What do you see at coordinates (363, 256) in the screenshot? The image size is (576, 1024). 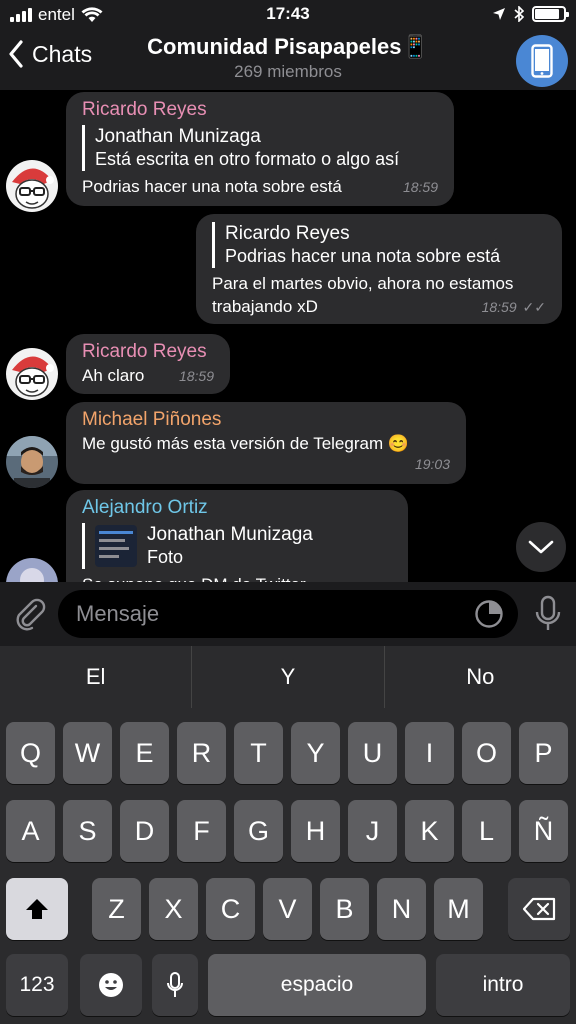 I see `reply-text: Podrias hacer una nota sobre está` at bounding box center [363, 256].